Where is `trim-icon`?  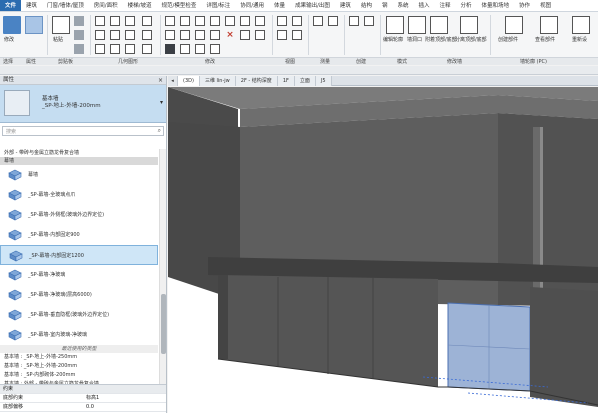 trim-icon is located at coordinates (200, 21).